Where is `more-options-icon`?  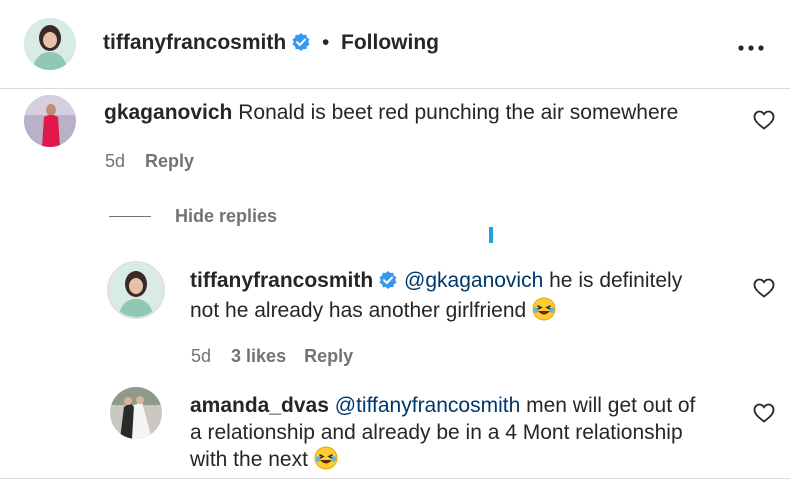 more-options-icon is located at coordinates (751, 45).